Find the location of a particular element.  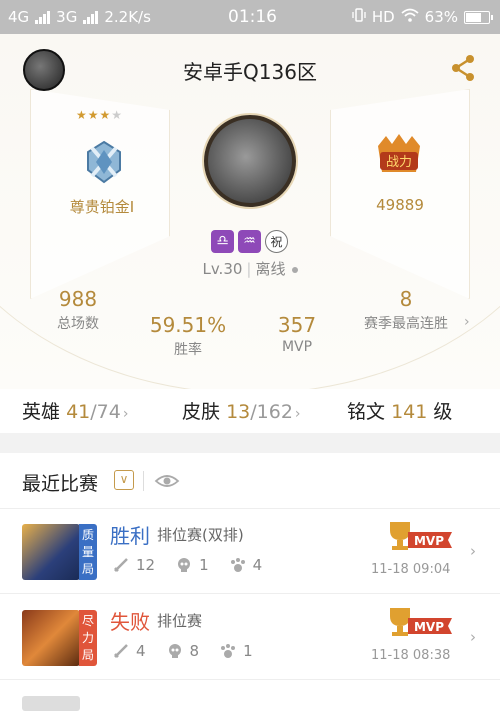

kills-count: 12 is located at coordinates (146, 565).